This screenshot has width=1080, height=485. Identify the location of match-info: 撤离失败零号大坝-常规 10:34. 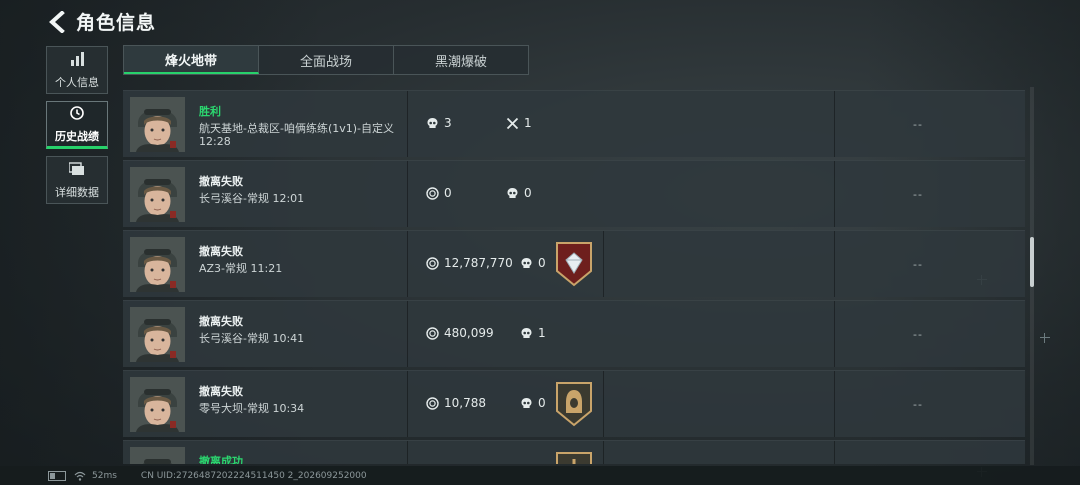
(299, 399).